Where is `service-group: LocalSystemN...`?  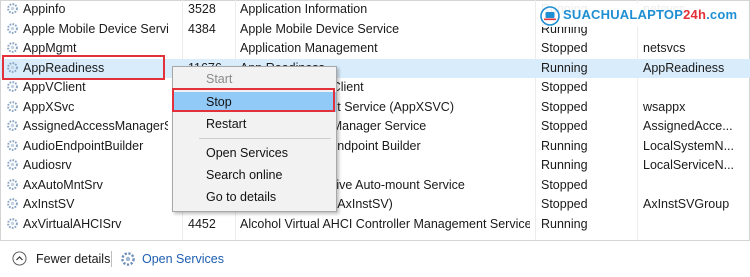
service-group: LocalSystemN... is located at coordinates (689, 145).